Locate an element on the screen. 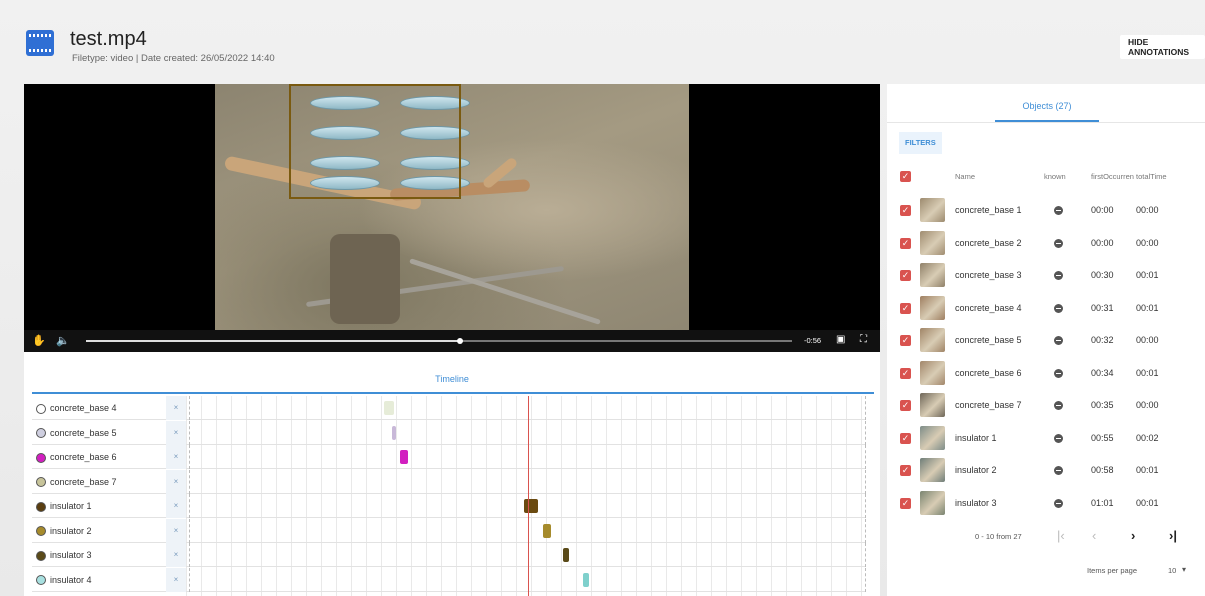 Image resolution: width=1205 pixels, height=596 pixels. object-row: ✓ concrete_base 3 00:30 00:01 is located at coordinates (1046, 275).